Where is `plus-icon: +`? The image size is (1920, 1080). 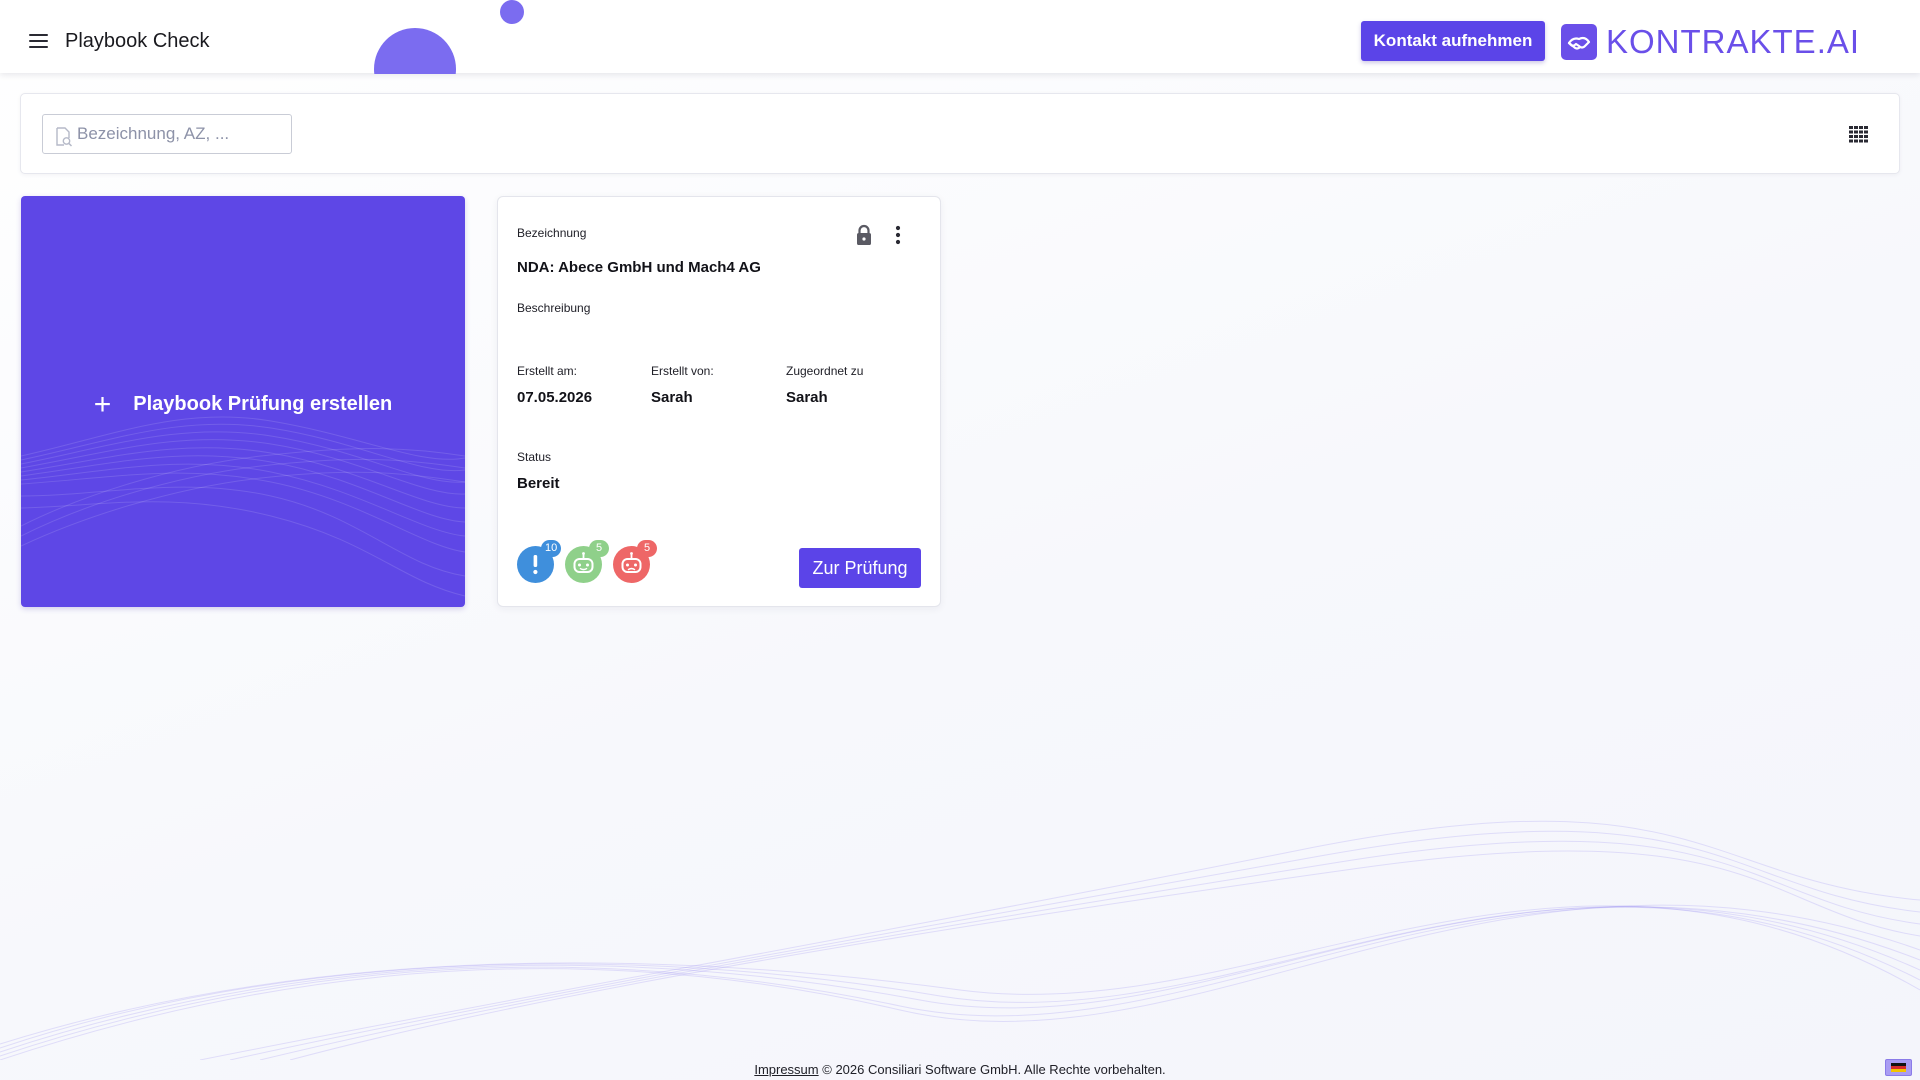
plus-icon: + is located at coordinates (102, 404).